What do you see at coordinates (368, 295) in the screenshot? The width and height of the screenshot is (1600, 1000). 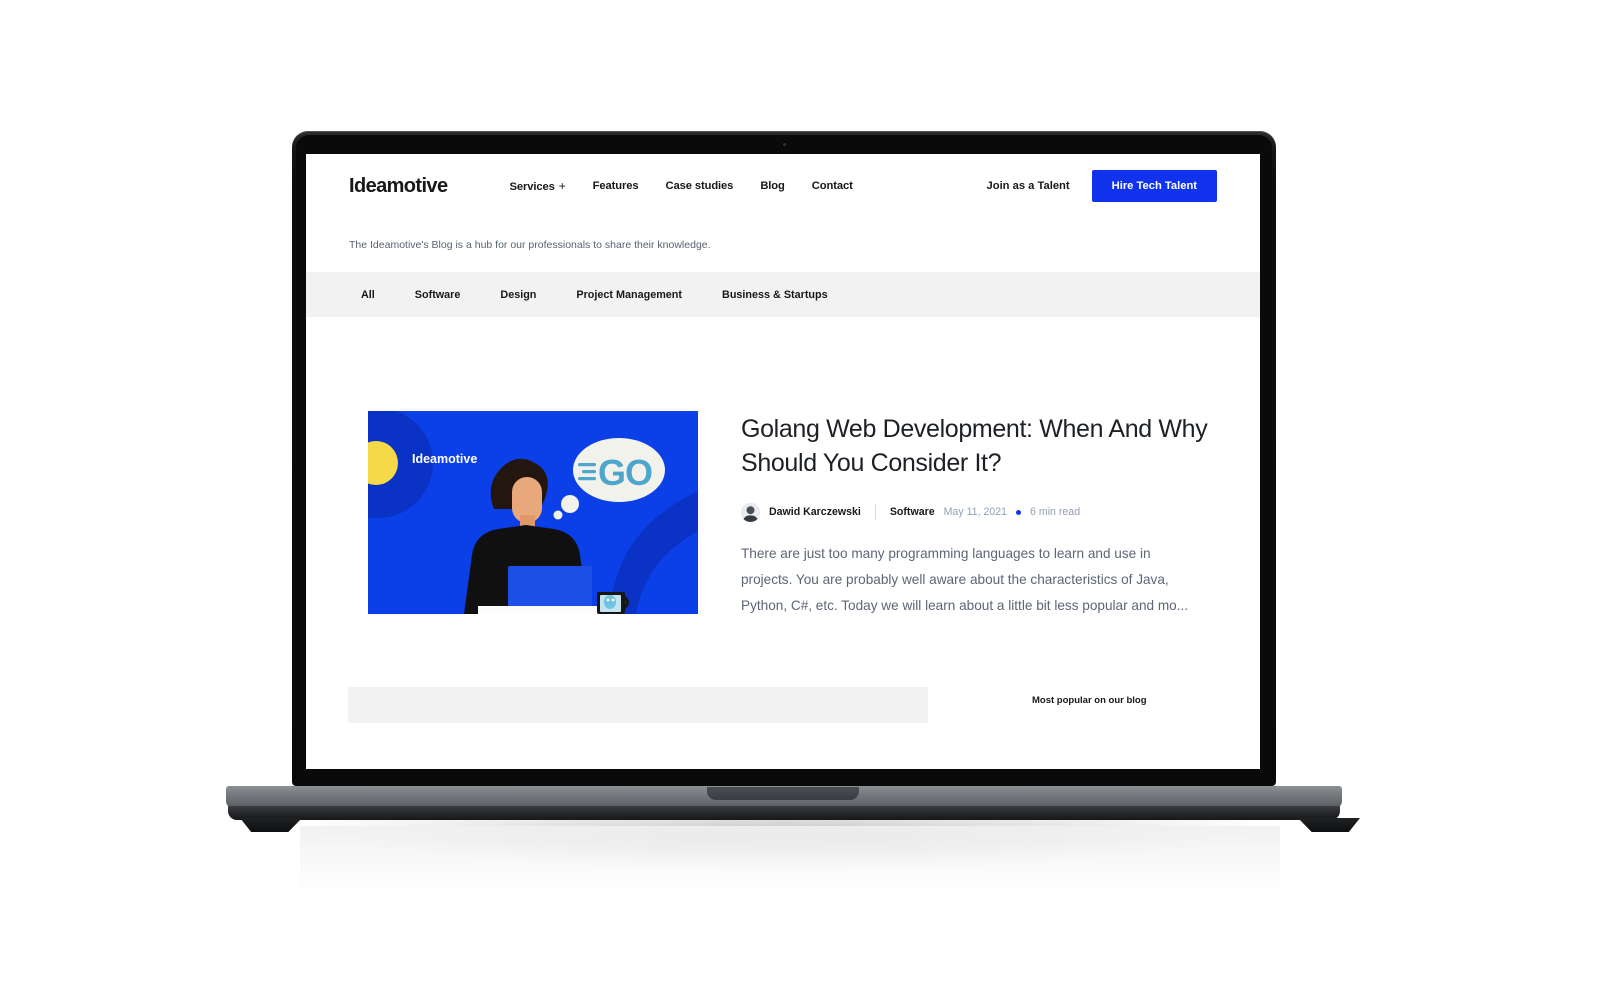 I see `category-tab-all: All` at bounding box center [368, 295].